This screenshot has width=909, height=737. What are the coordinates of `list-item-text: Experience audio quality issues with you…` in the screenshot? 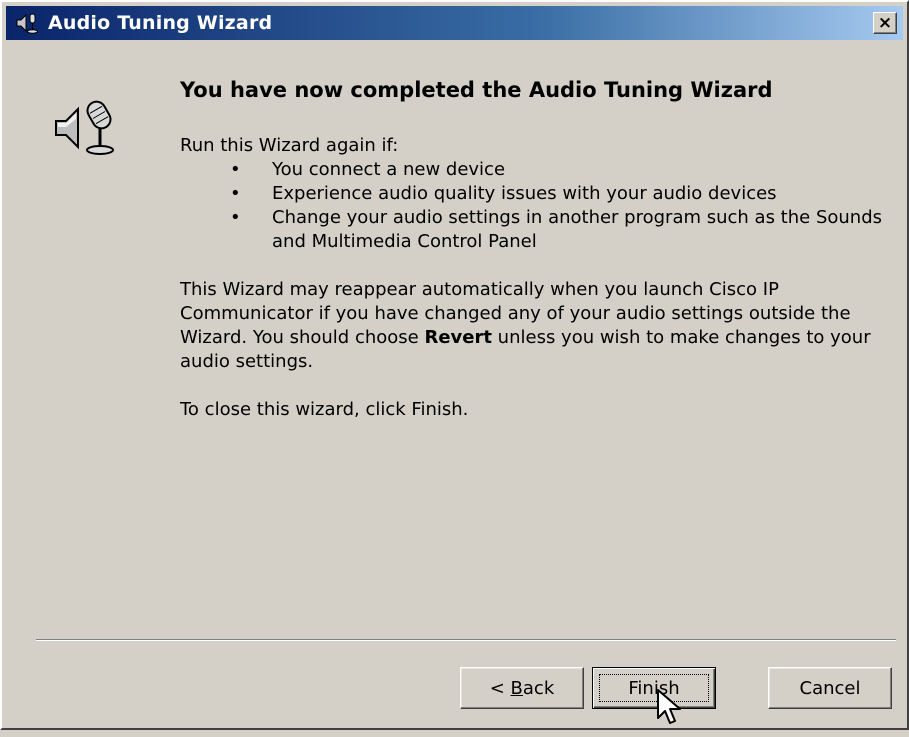 It's located at (524, 193).